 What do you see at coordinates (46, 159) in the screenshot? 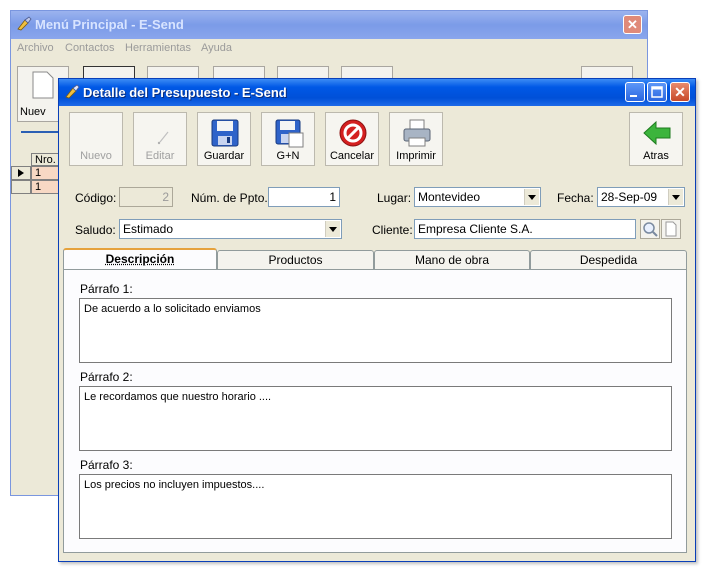
I see `column-header: Nro.` at bounding box center [46, 159].